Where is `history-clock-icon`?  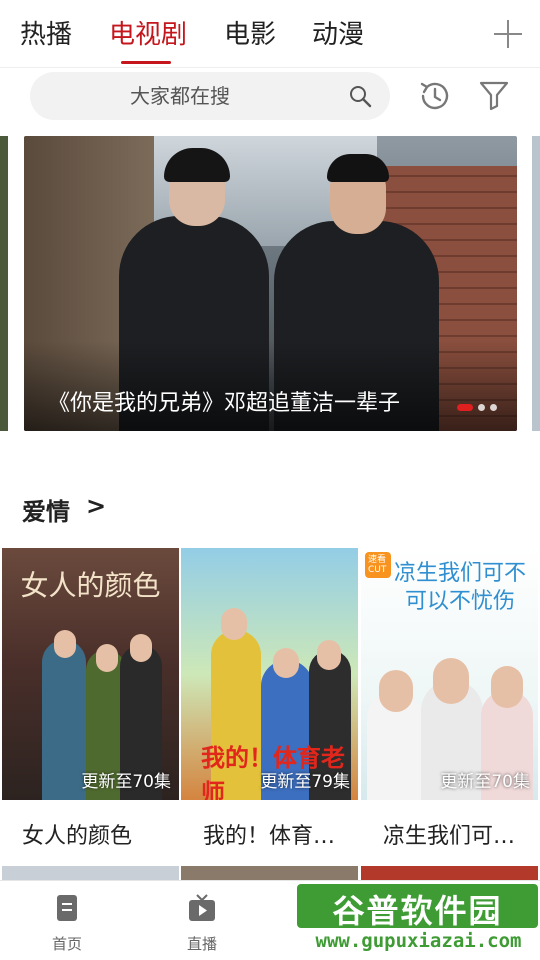
history-clock-icon is located at coordinates (435, 96).